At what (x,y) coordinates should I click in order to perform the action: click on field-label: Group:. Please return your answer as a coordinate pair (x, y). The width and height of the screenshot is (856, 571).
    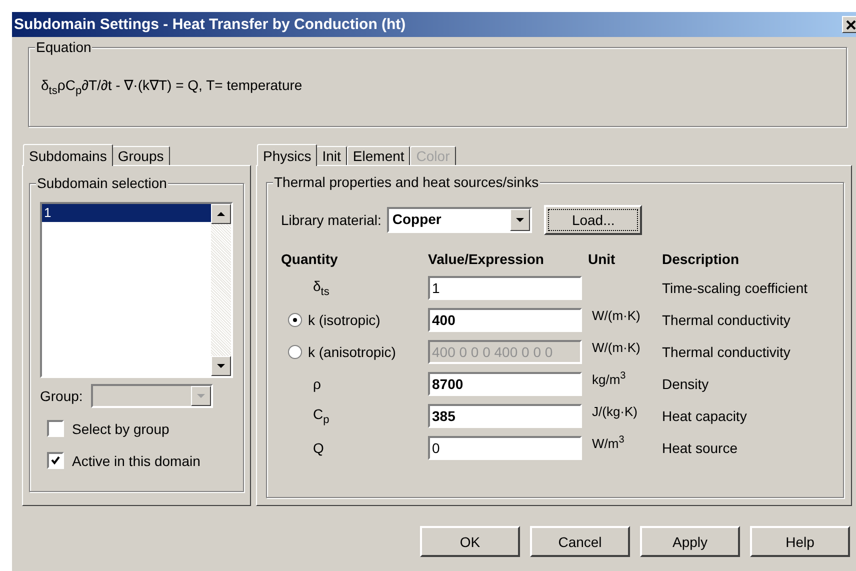
    Looking at the image, I should click on (61, 396).